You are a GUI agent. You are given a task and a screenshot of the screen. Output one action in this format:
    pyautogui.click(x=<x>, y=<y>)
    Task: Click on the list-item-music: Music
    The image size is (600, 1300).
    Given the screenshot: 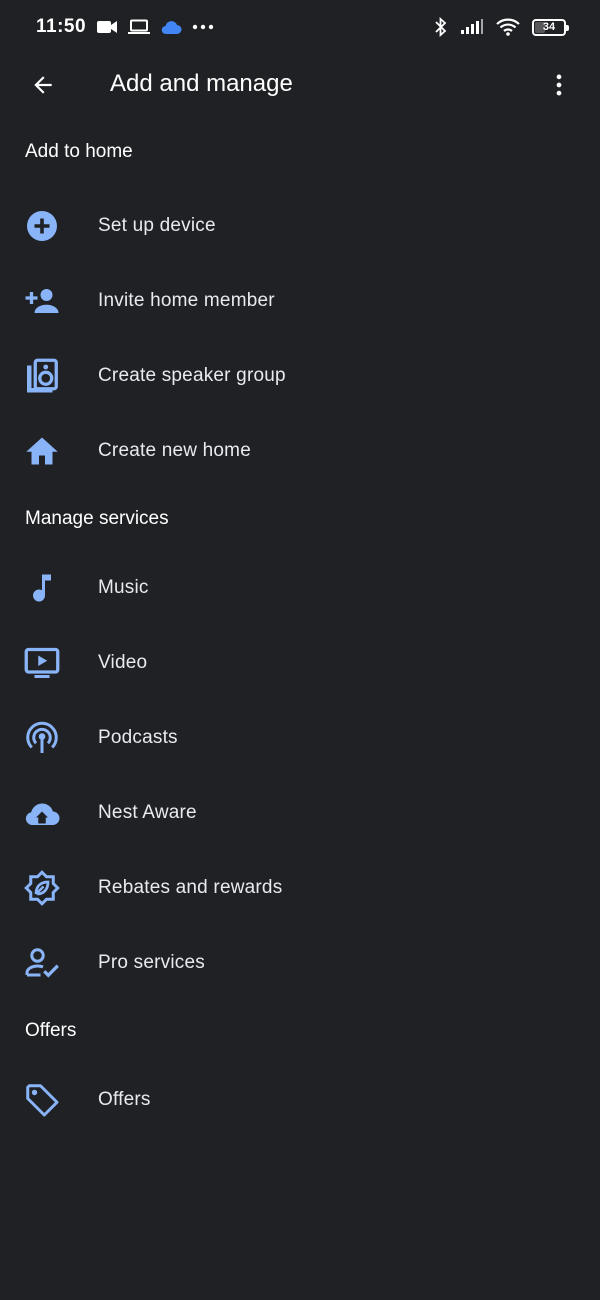 What is the action you would take?
    pyautogui.click(x=300, y=587)
    